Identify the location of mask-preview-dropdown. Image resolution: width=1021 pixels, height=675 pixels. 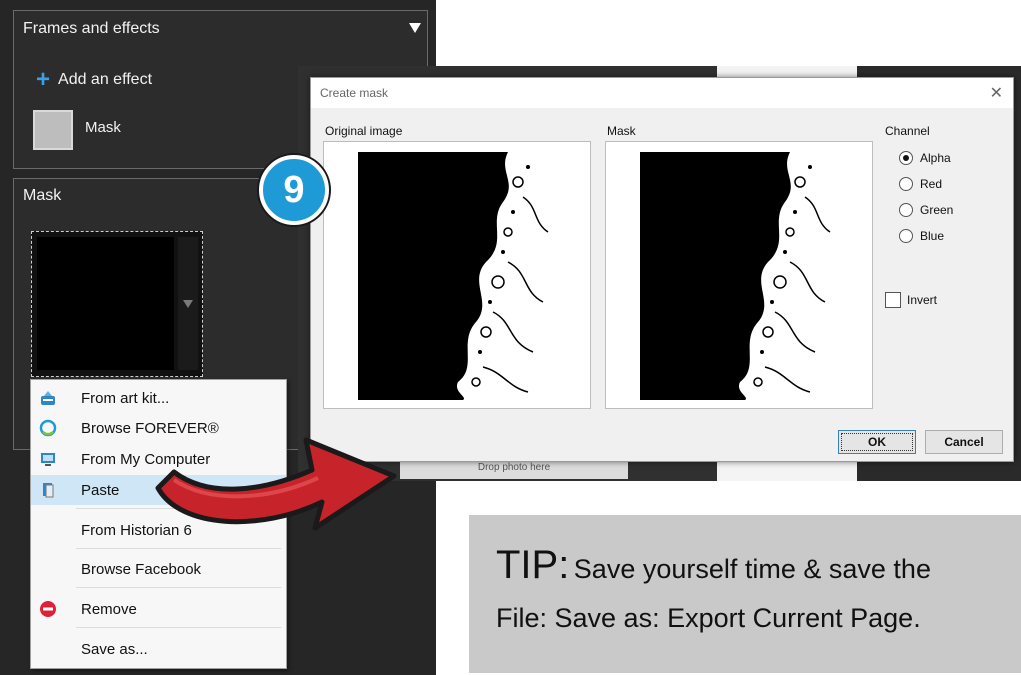
(117, 304).